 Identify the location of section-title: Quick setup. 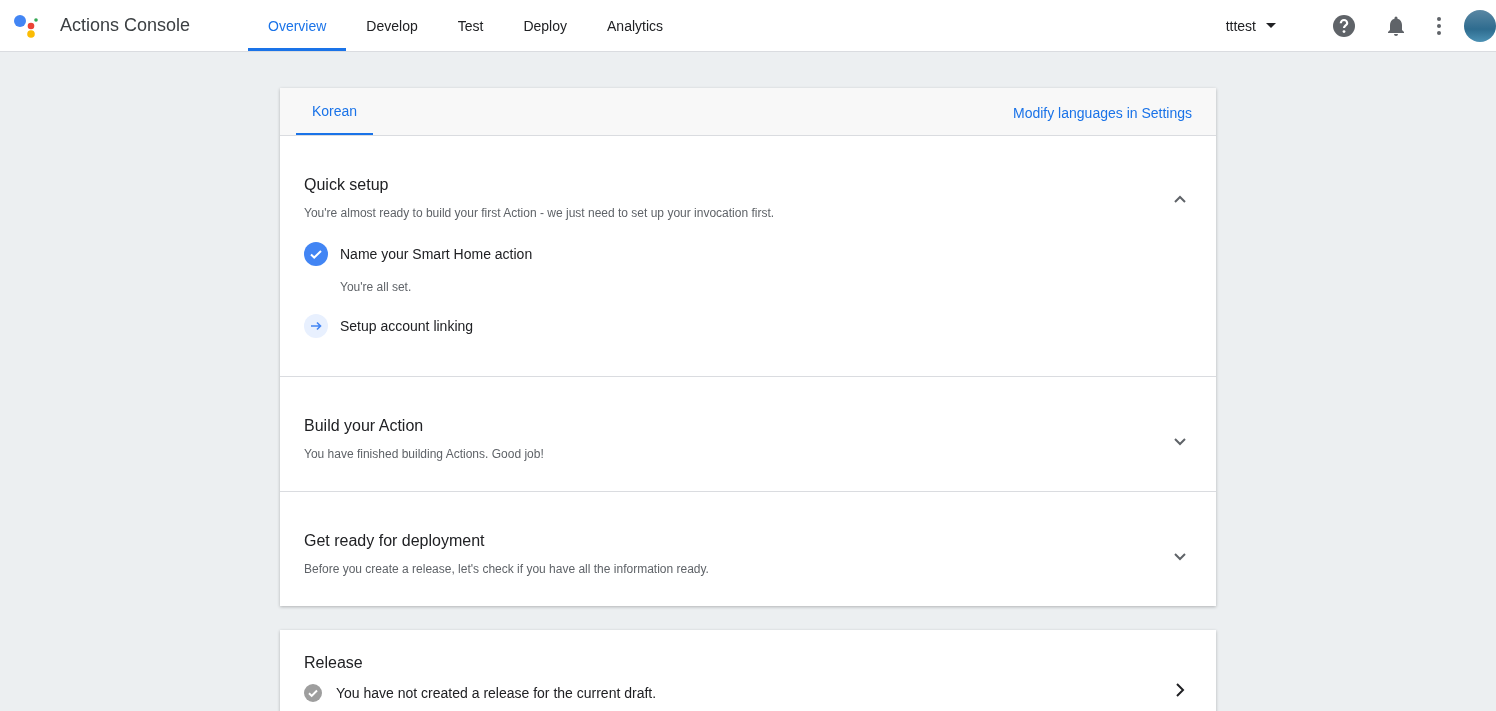
(347, 185).